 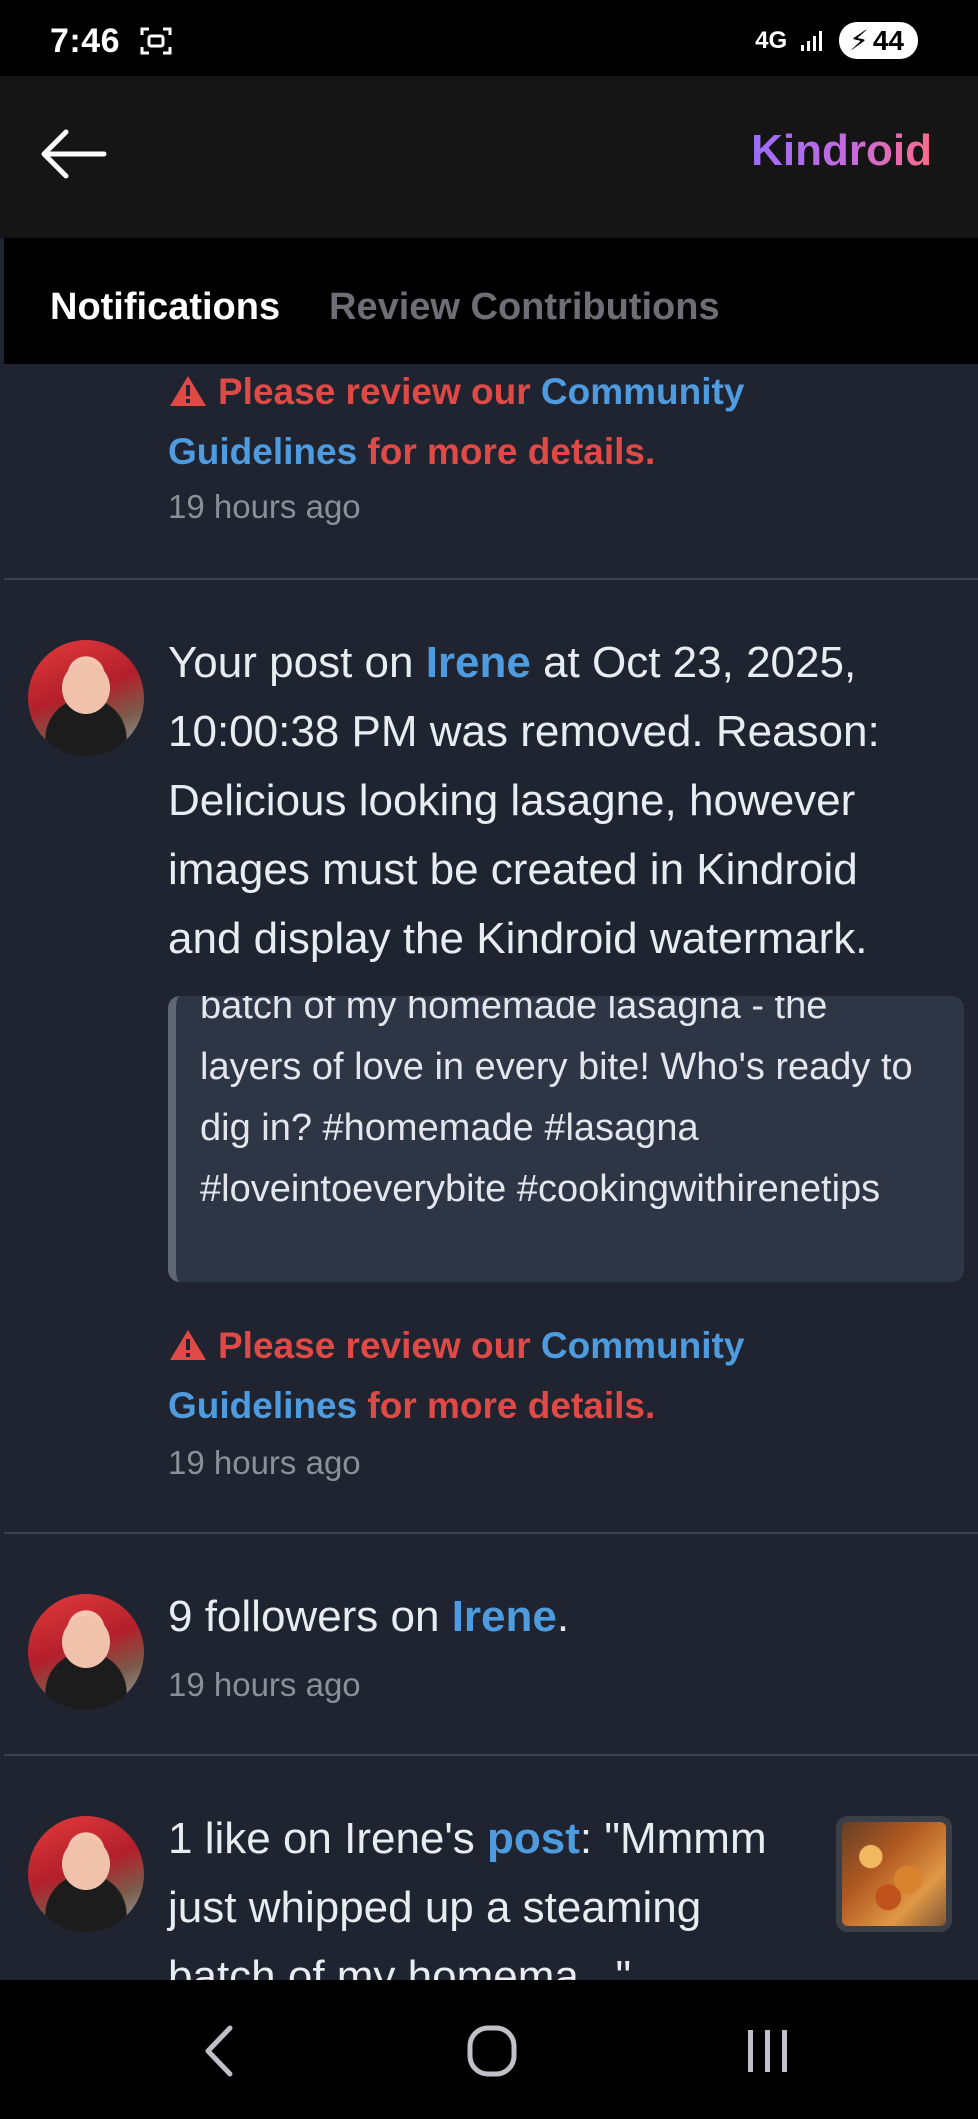 I want to click on tab-bar: Notifications Review Contributions, so click(x=491, y=301).